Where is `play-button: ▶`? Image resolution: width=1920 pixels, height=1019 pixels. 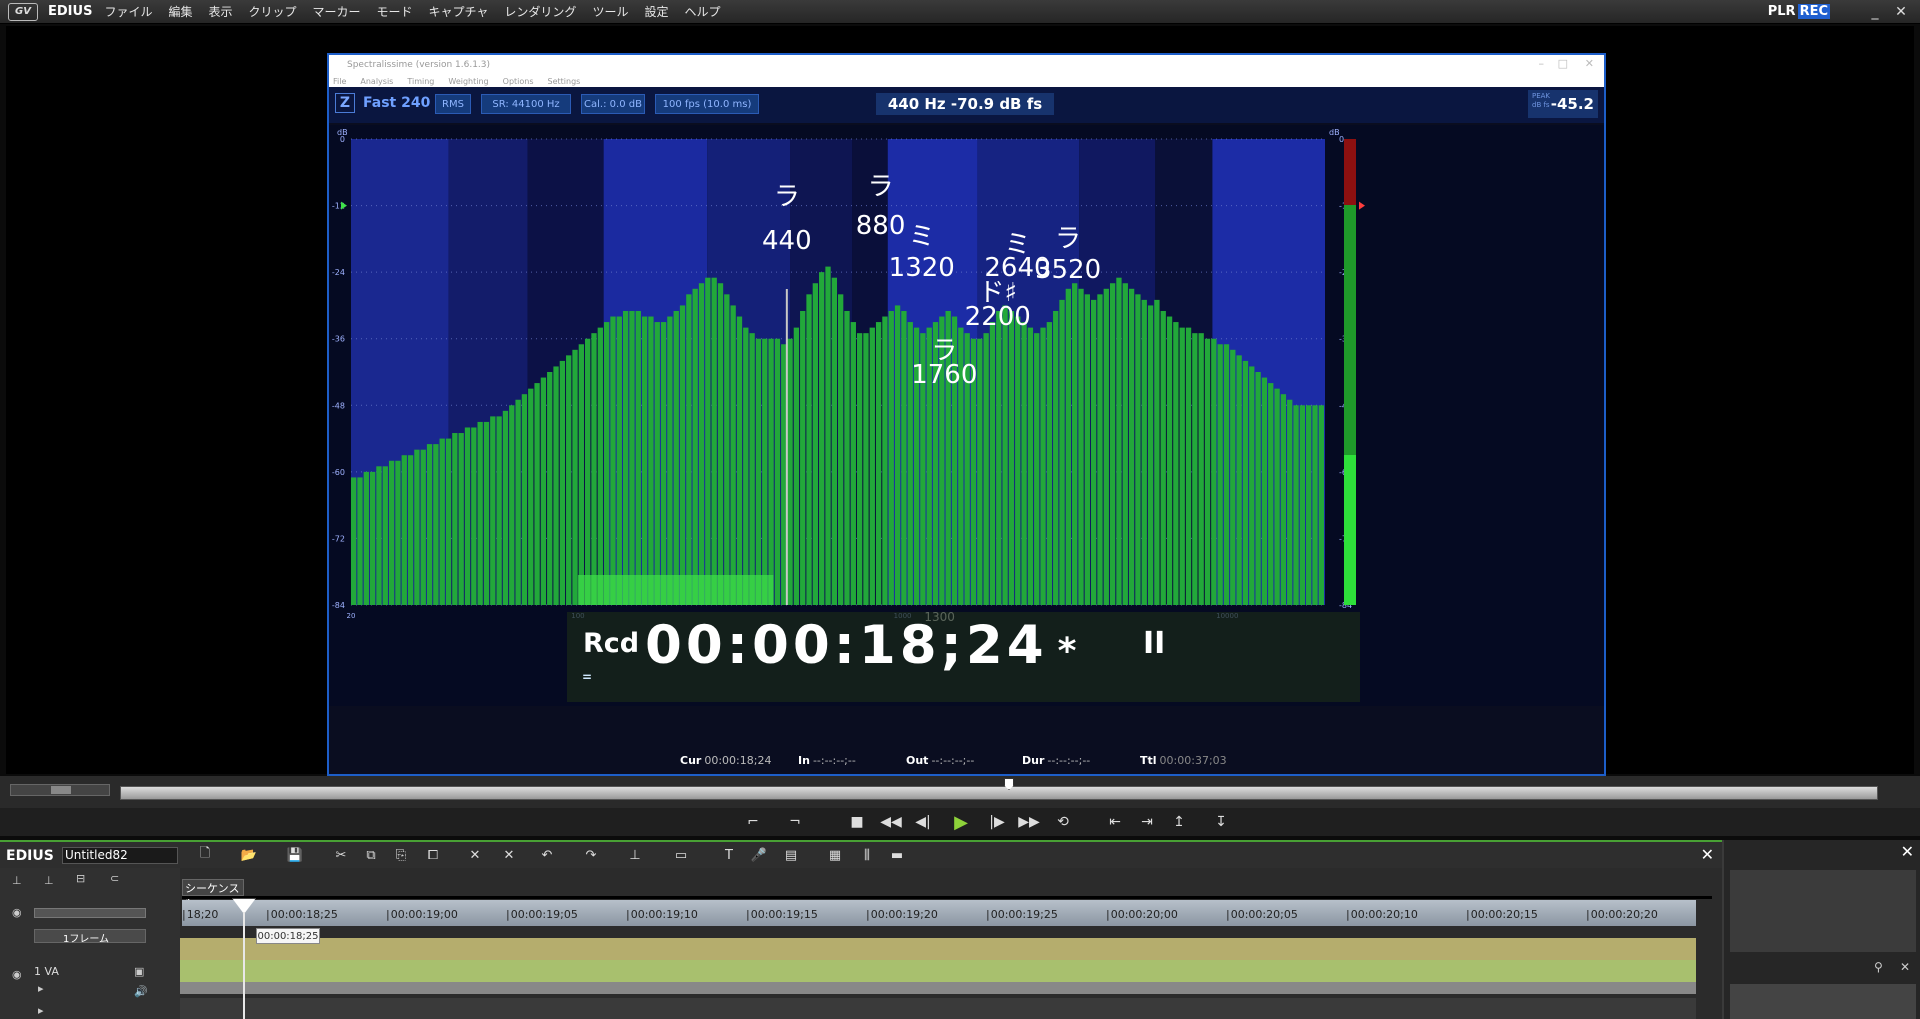
play-button: ▶ is located at coordinates (961, 822).